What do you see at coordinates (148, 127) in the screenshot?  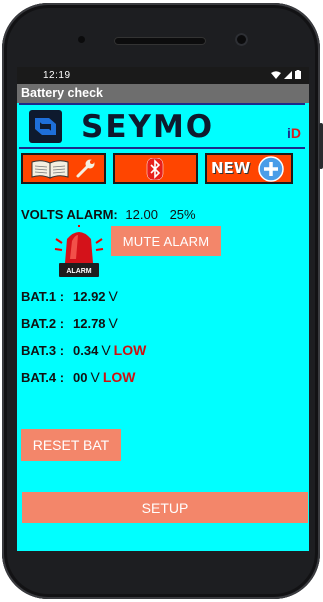 I see `brand-name: SEYMO` at bounding box center [148, 127].